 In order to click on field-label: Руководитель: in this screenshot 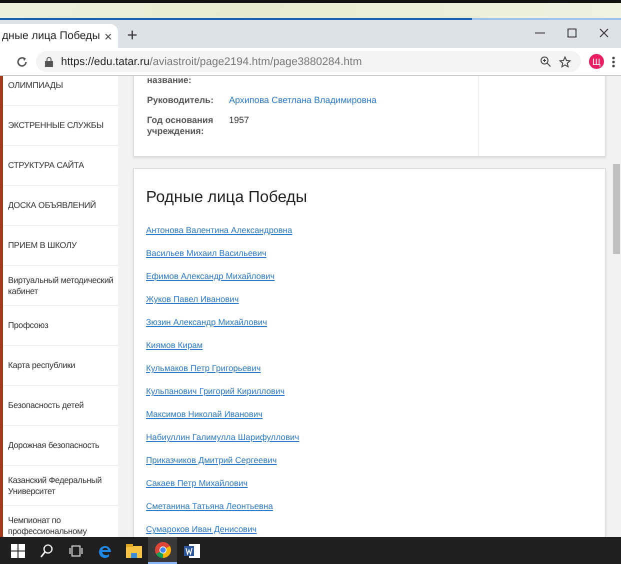, I will do `click(181, 100)`.